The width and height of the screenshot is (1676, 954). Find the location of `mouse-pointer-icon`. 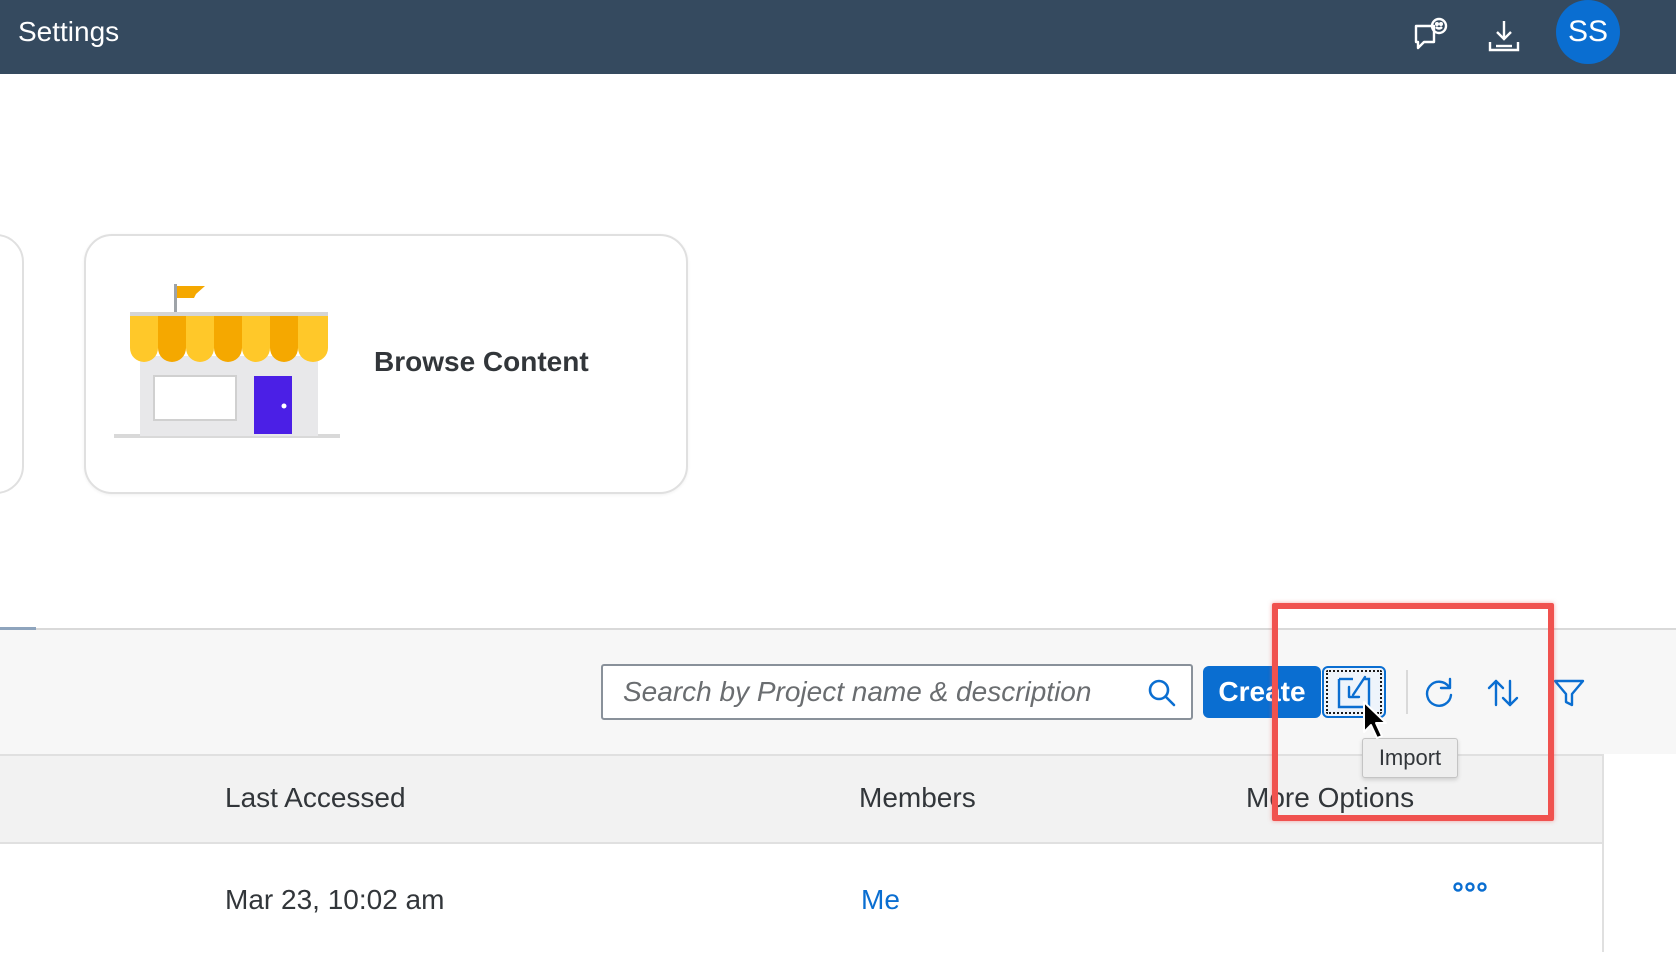

mouse-pointer-icon is located at coordinates (1375, 722).